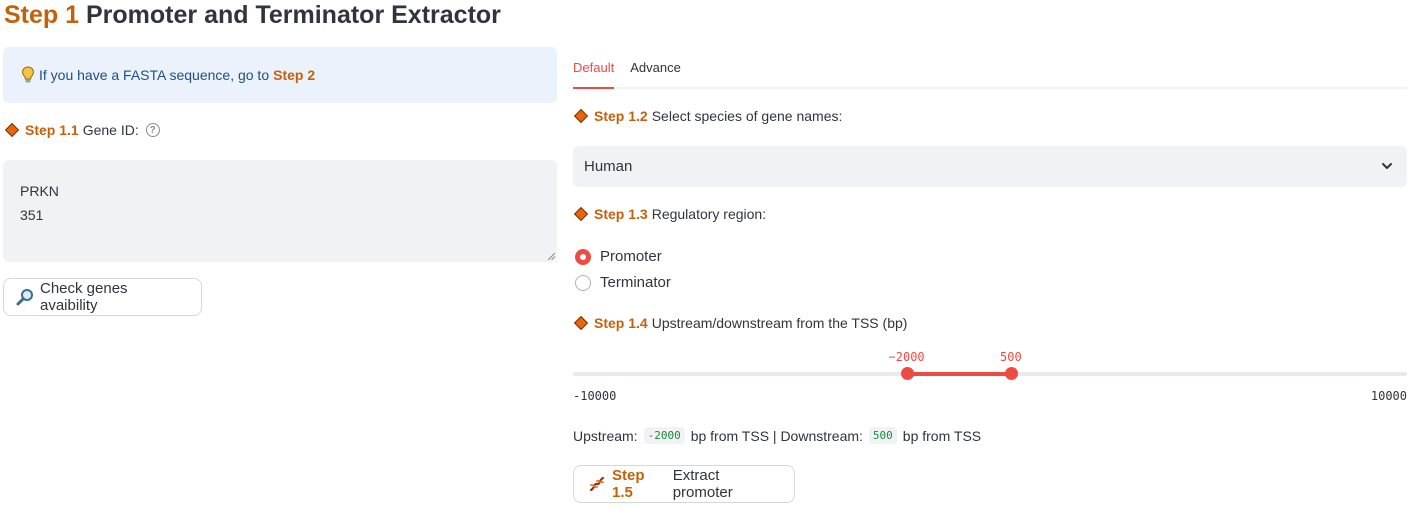  I want to click on radio-promoter-label: Promoter, so click(631, 256).